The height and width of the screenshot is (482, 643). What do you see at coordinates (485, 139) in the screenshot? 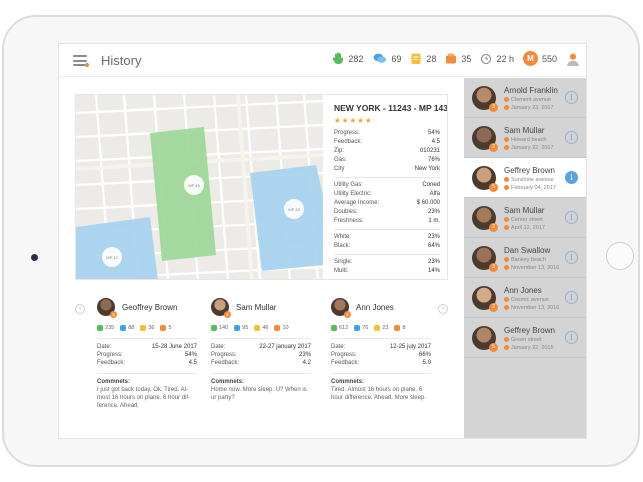
I see `avatar: 2` at bounding box center [485, 139].